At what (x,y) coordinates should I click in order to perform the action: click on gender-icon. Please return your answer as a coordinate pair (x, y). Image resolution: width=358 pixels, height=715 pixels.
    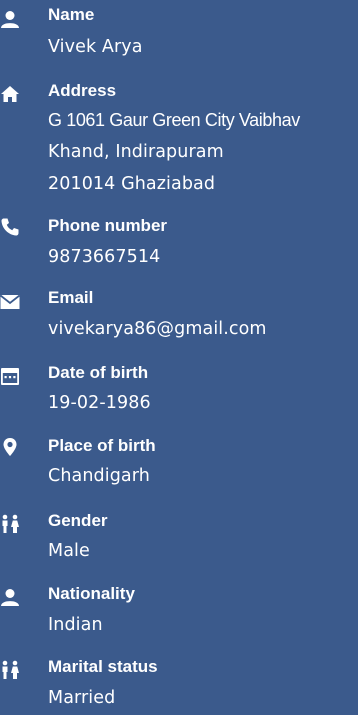
    Looking at the image, I should click on (10, 524).